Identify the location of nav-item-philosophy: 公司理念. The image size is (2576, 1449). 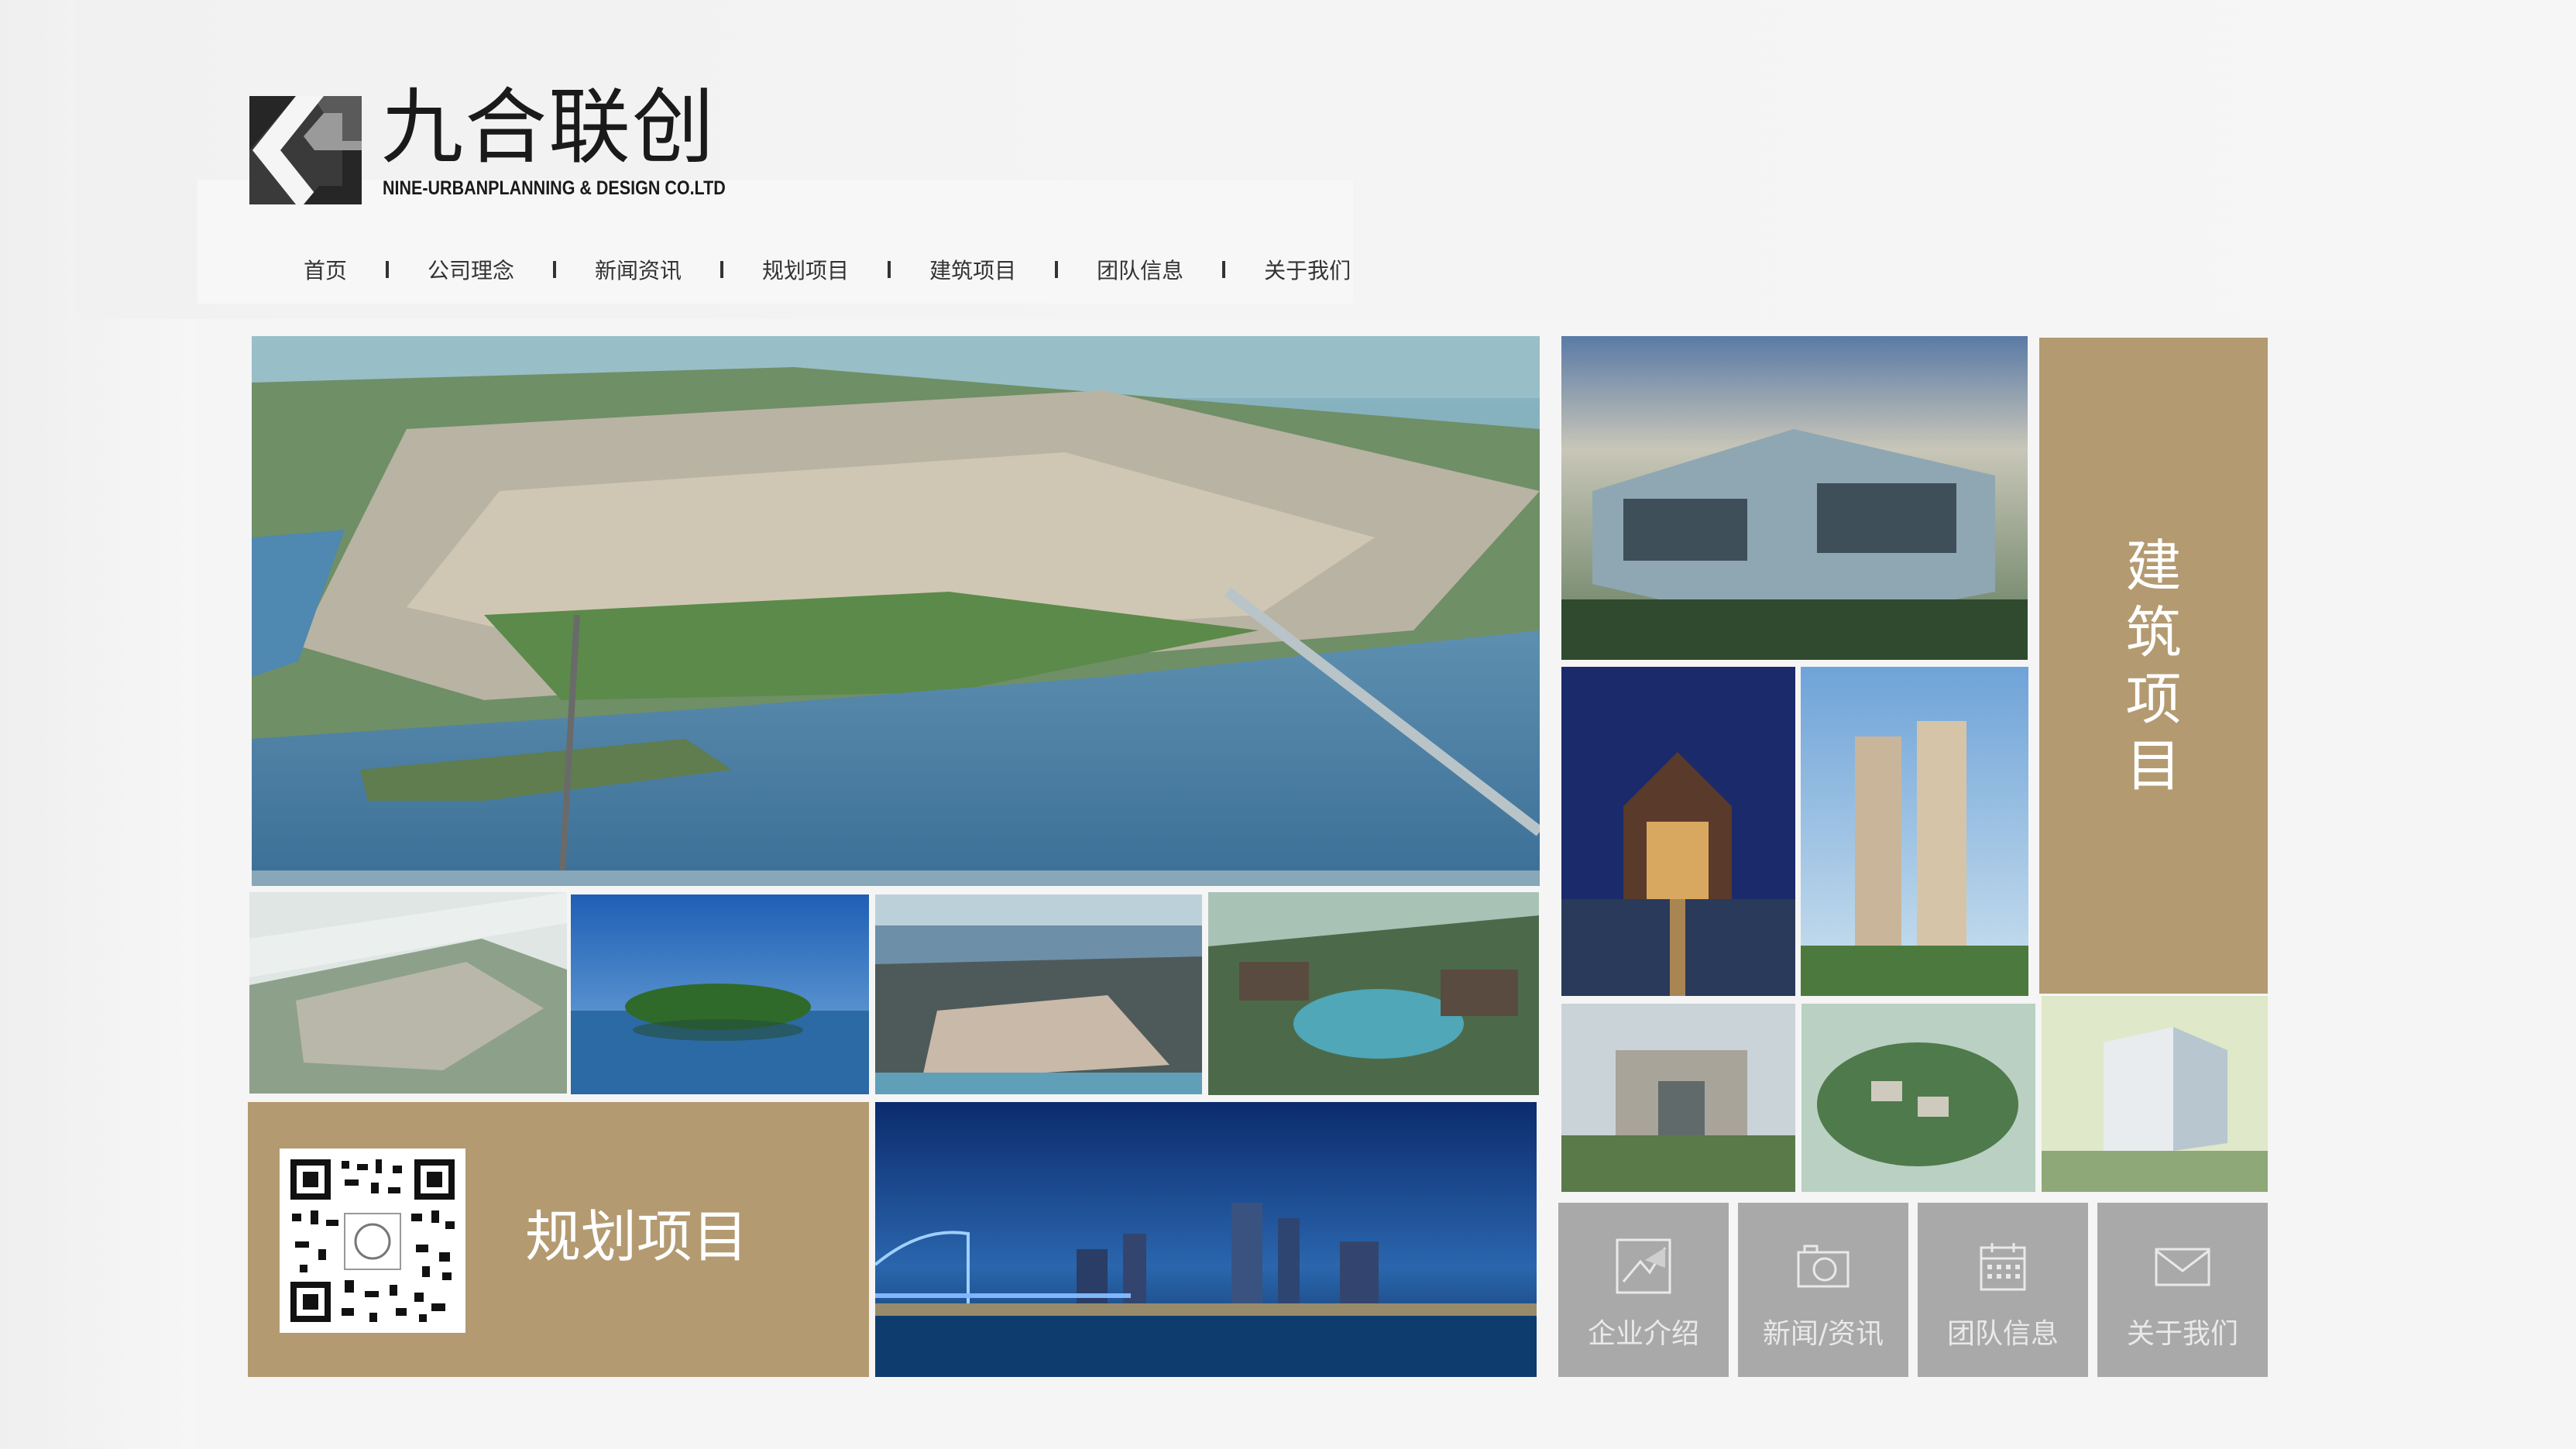
(471, 269).